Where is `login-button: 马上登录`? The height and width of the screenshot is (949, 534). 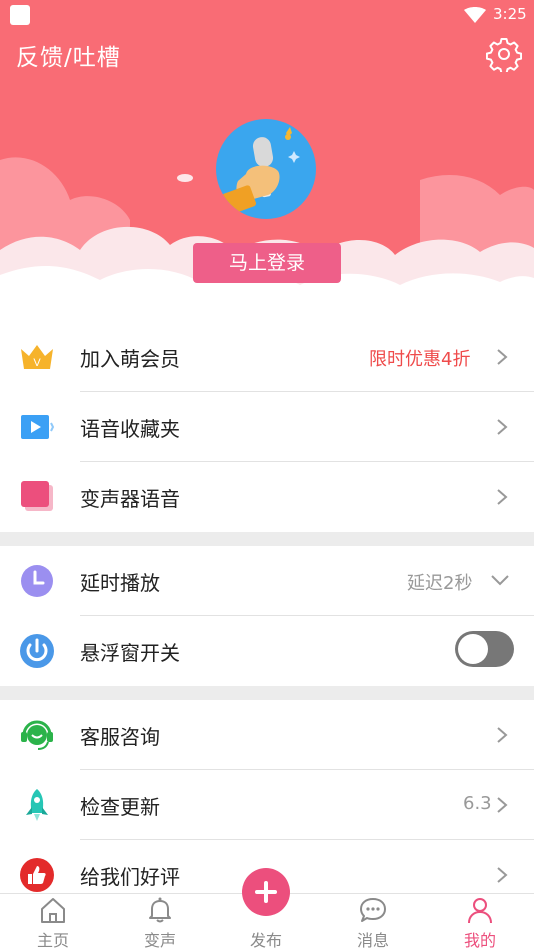
login-button: 马上登录 is located at coordinates (267, 263).